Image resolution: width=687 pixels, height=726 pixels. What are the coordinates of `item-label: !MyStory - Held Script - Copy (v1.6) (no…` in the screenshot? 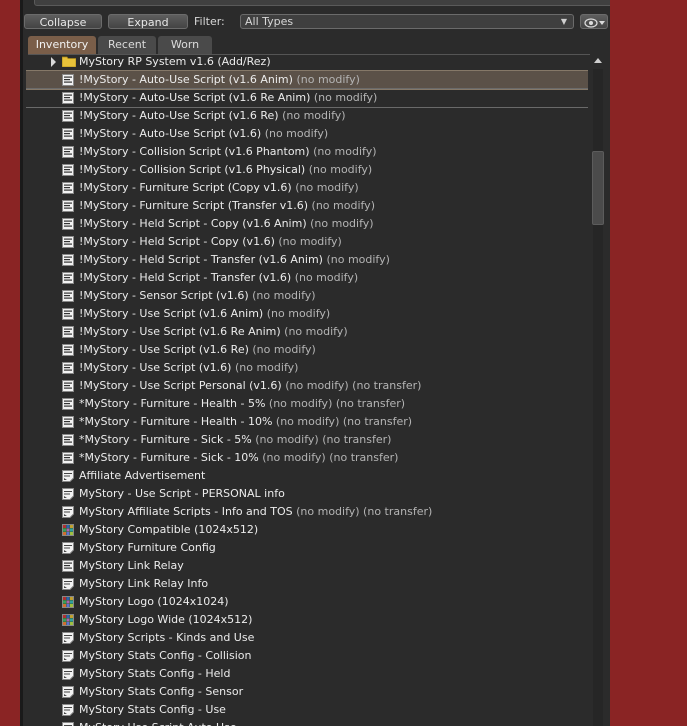 It's located at (210, 242).